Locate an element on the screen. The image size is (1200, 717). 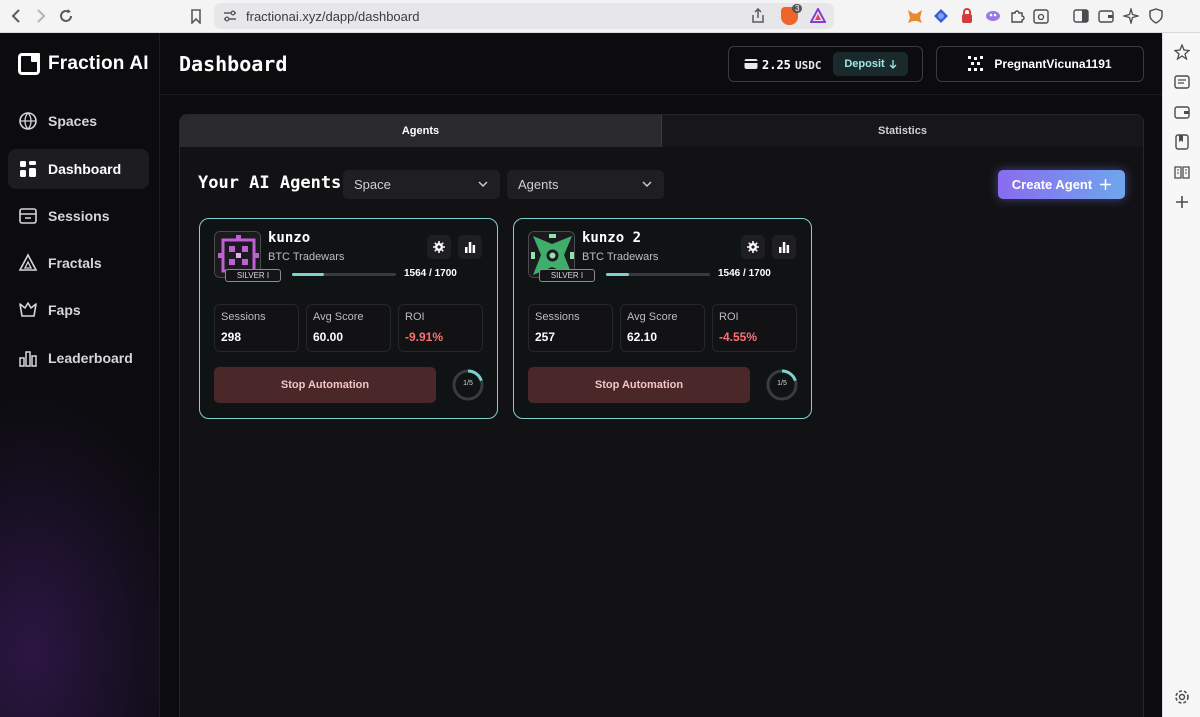
rank-progress-text: 1564 / 1700 is located at coordinates (430, 273).